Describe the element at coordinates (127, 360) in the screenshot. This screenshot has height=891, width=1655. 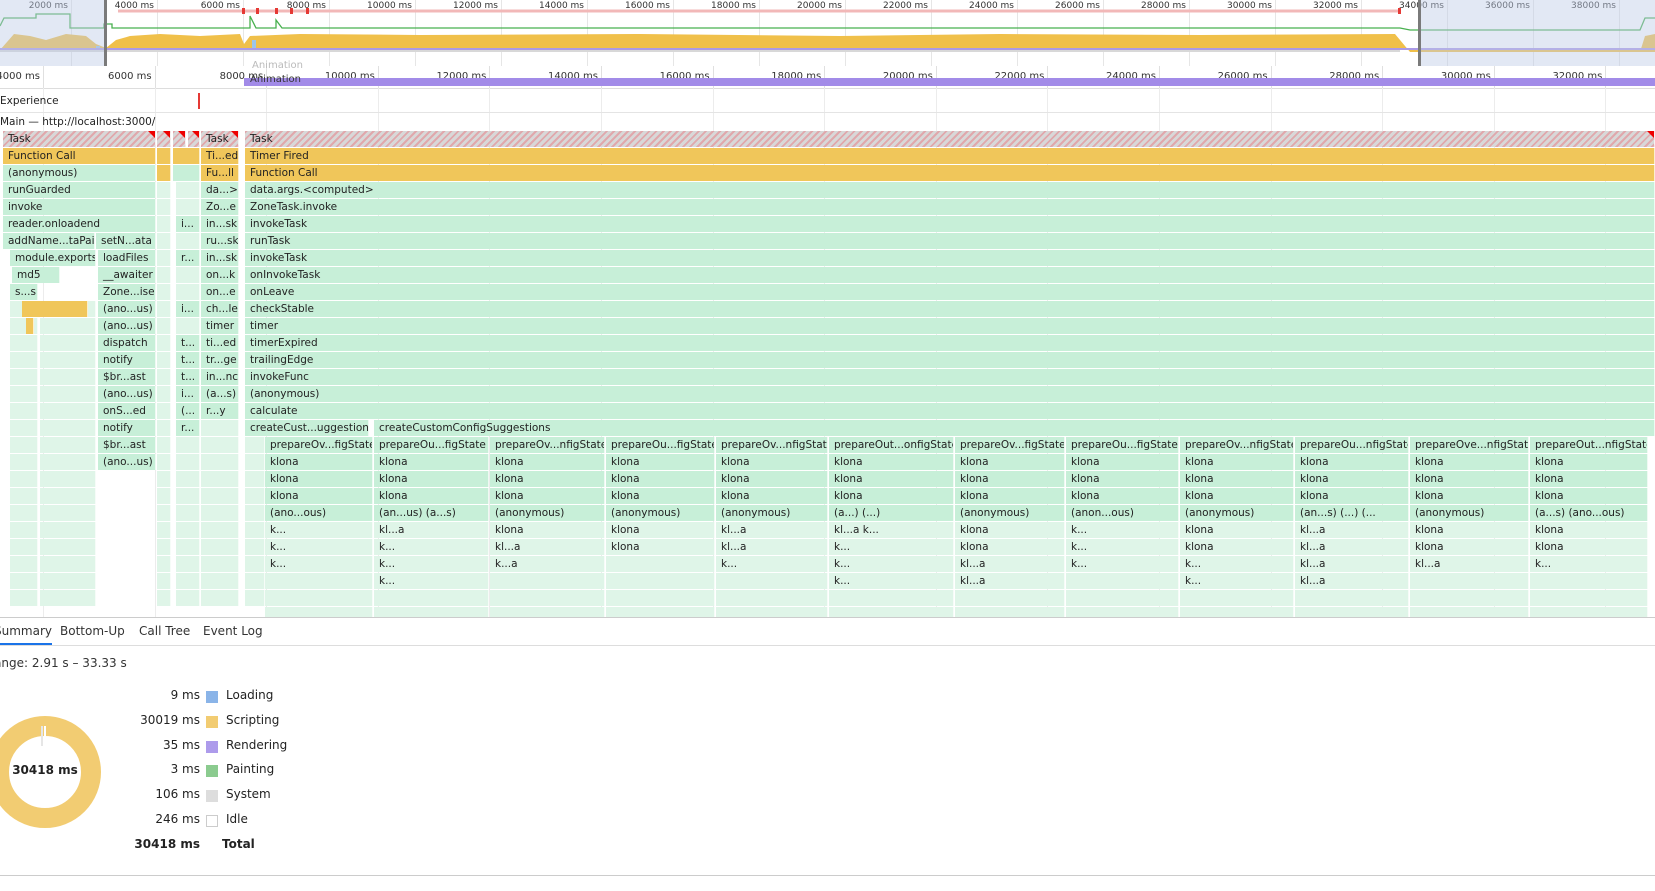
I see `flame-event: notify` at that location.